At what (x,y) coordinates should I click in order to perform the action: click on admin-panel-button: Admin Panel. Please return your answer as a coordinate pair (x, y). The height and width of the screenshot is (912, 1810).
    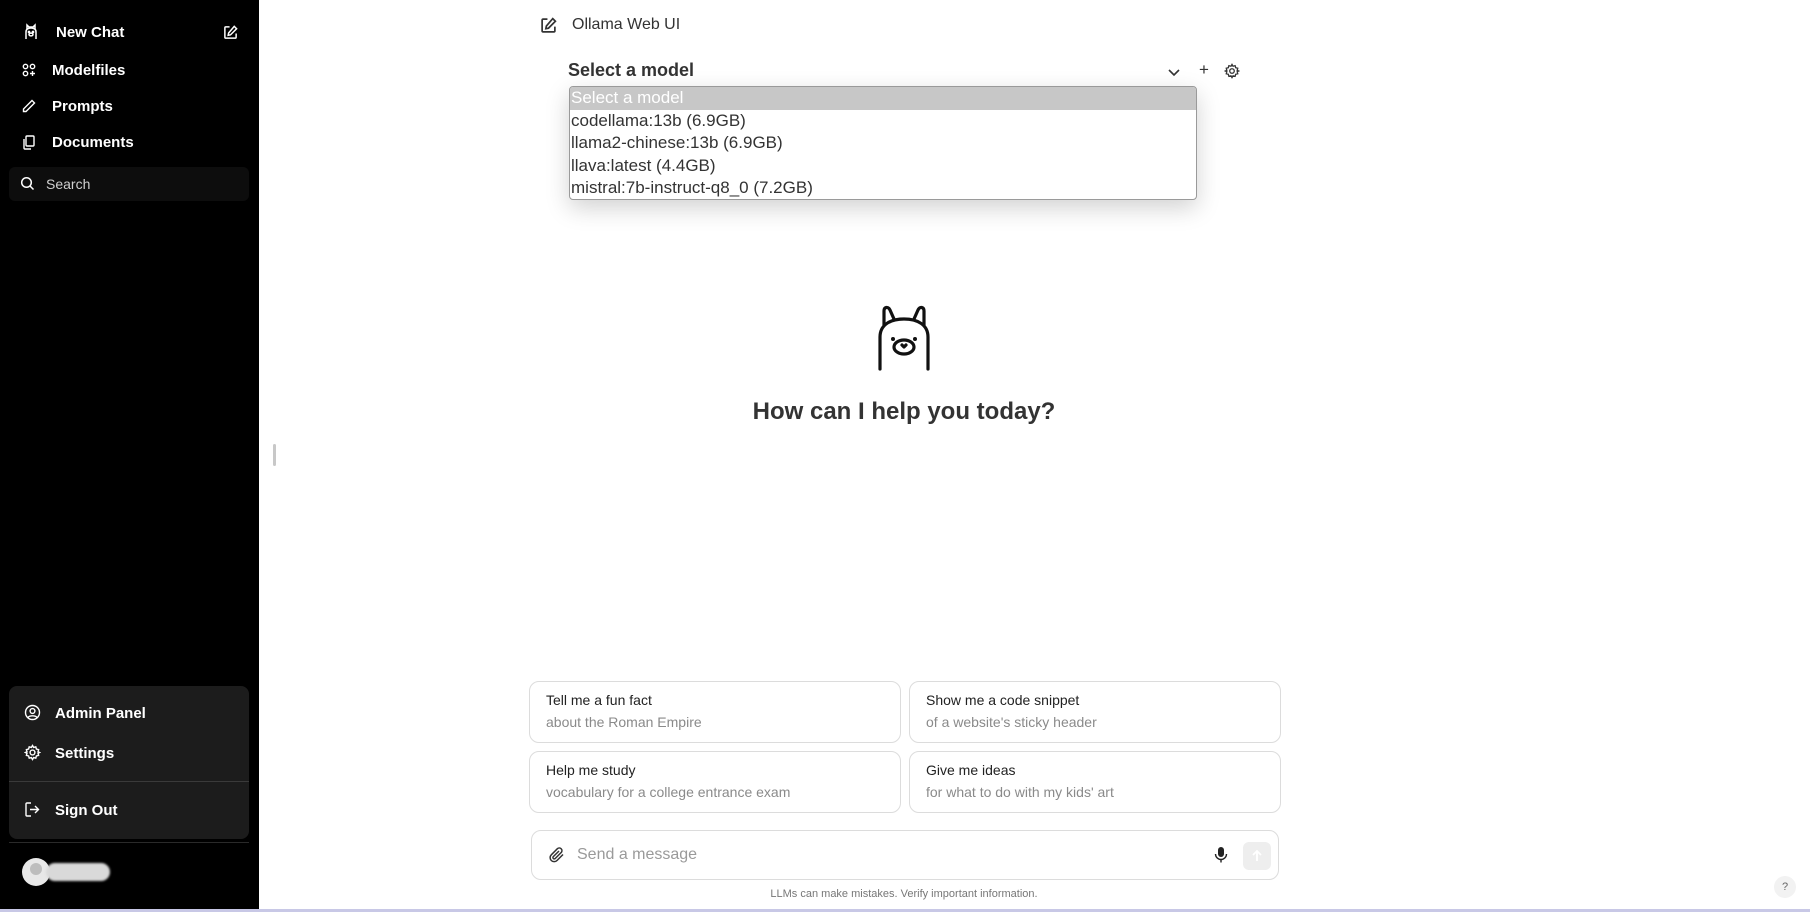
    Looking at the image, I should click on (129, 713).